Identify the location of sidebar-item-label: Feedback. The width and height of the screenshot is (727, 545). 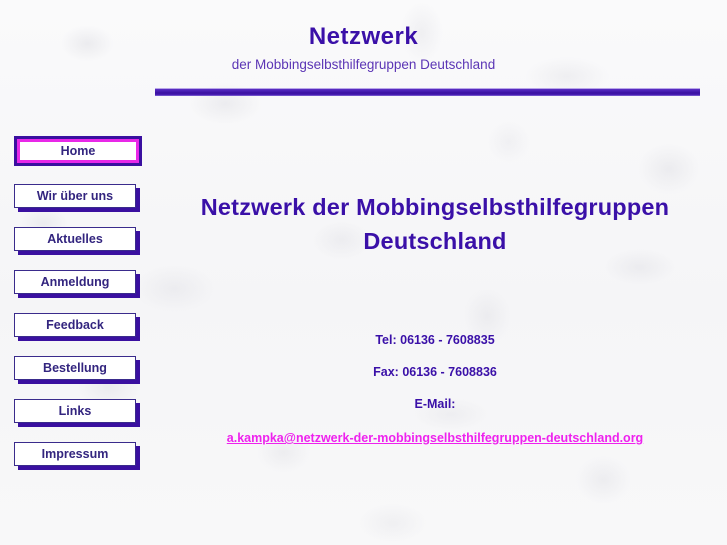
(75, 325).